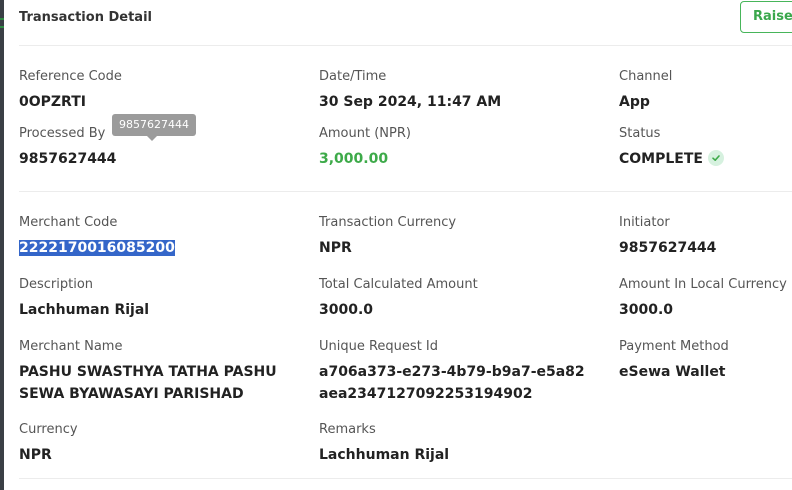  Describe the element at coordinates (661, 159) in the screenshot. I see `status-value: COMPLETE` at that location.